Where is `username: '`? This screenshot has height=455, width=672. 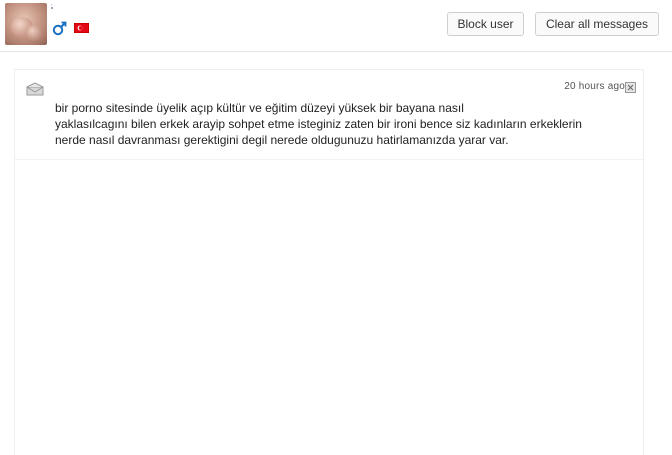 username: ' is located at coordinates (52, 8).